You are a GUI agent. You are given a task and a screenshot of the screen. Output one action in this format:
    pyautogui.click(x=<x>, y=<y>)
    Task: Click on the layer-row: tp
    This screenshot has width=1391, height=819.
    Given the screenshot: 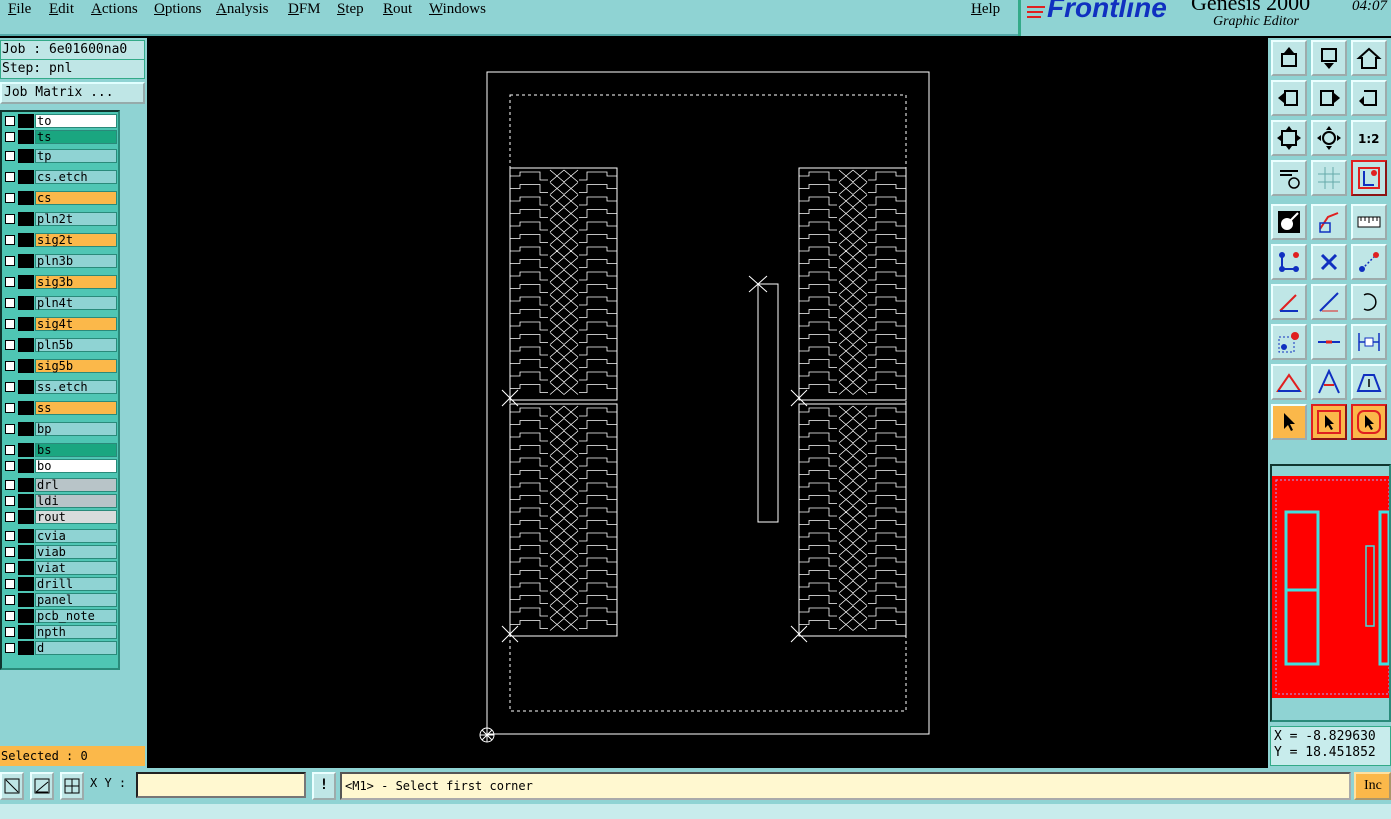 What is the action you would take?
    pyautogui.click(x=61, y=156)
    